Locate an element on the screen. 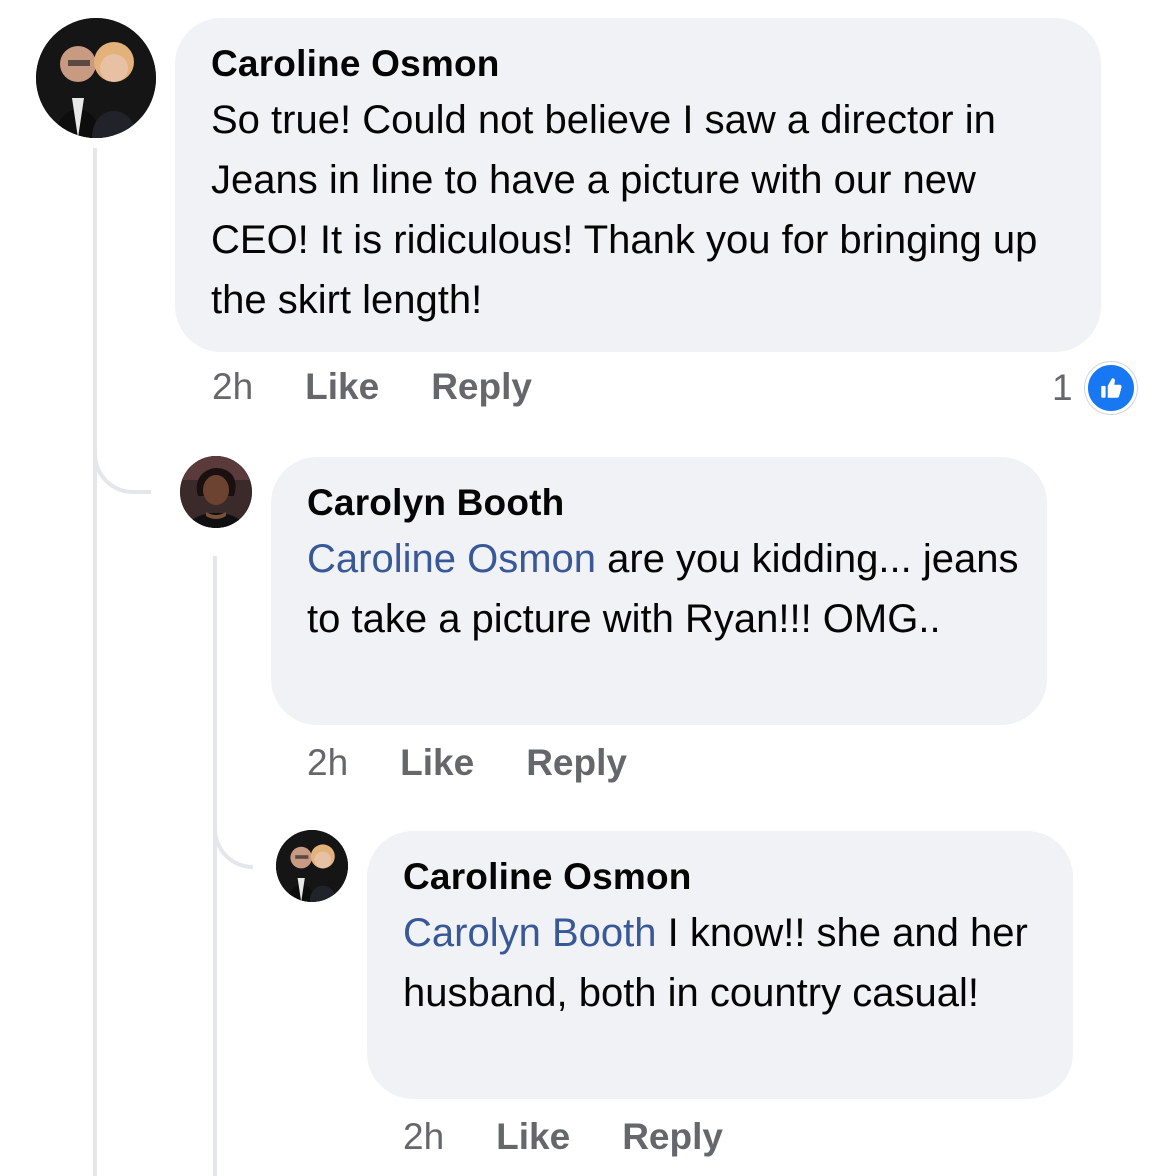 This screenshot has height=1176, width=1160. thread-line-main is located at coordinates (95, 662).